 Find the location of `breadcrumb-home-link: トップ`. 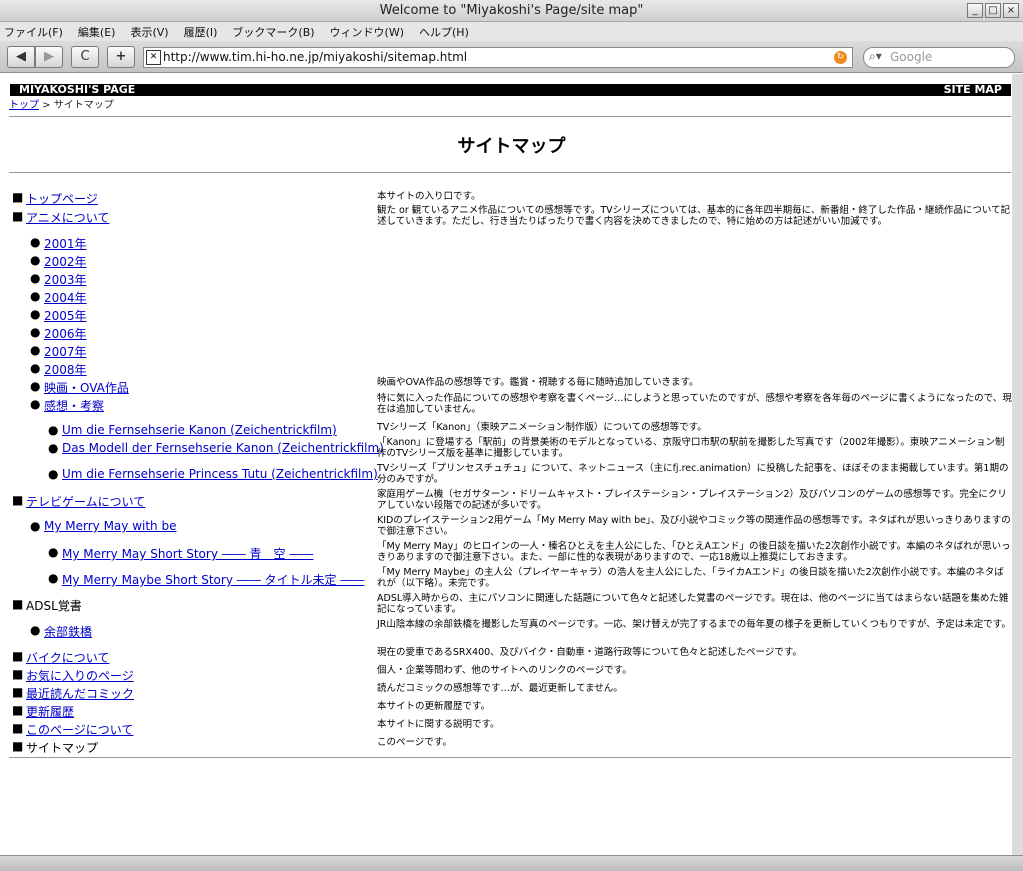

breadcrumb-home-link: トップ is located at coordinates (24, 105).